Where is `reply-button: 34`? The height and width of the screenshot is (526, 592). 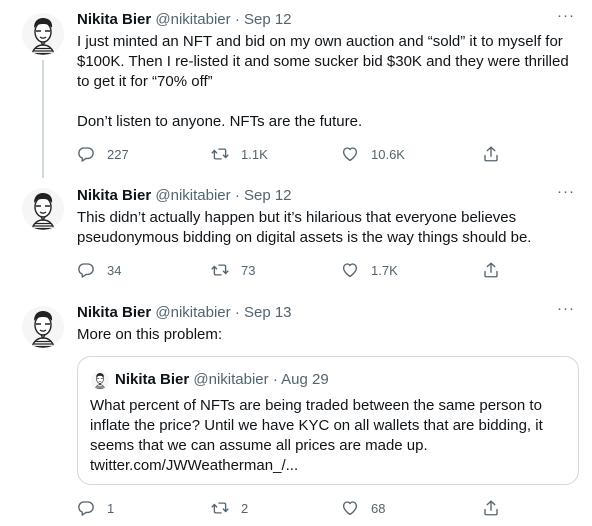
reply-button: 34 is located at coordinates (99, 270).